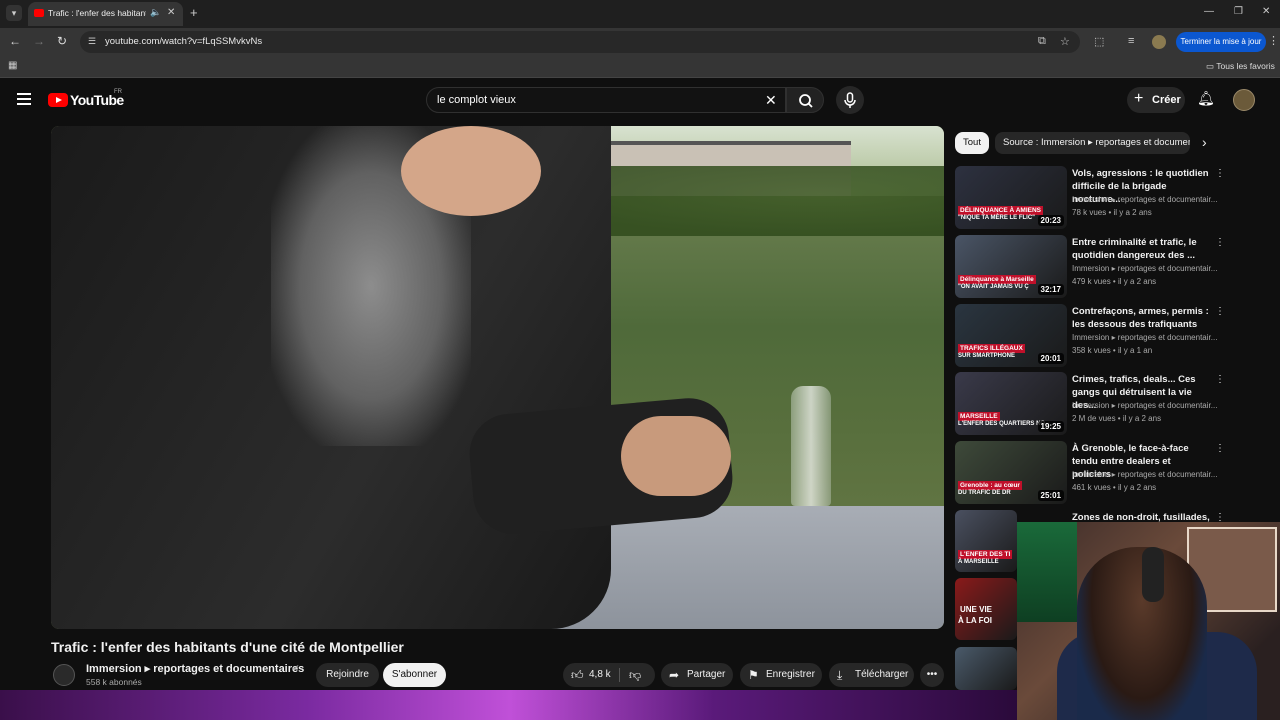 The image size is (1280, 720). Describe the element at coordinates (171, 12) in the screenshot. I see `close-tab-icon: ✕` at that location.